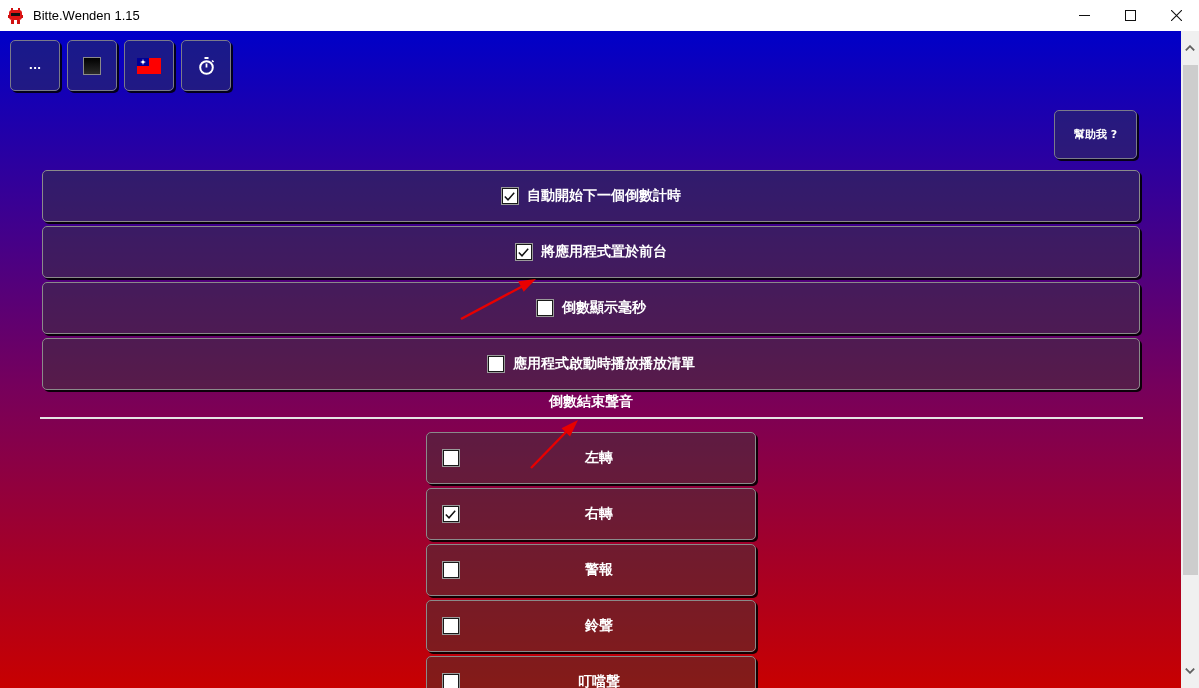 This screenshot has width=1199, height=688. Describe the element at coordinates (591, 364) in the screenshot. I see `option-toggle: 應用程式啟動時播放播放清單` at that location.